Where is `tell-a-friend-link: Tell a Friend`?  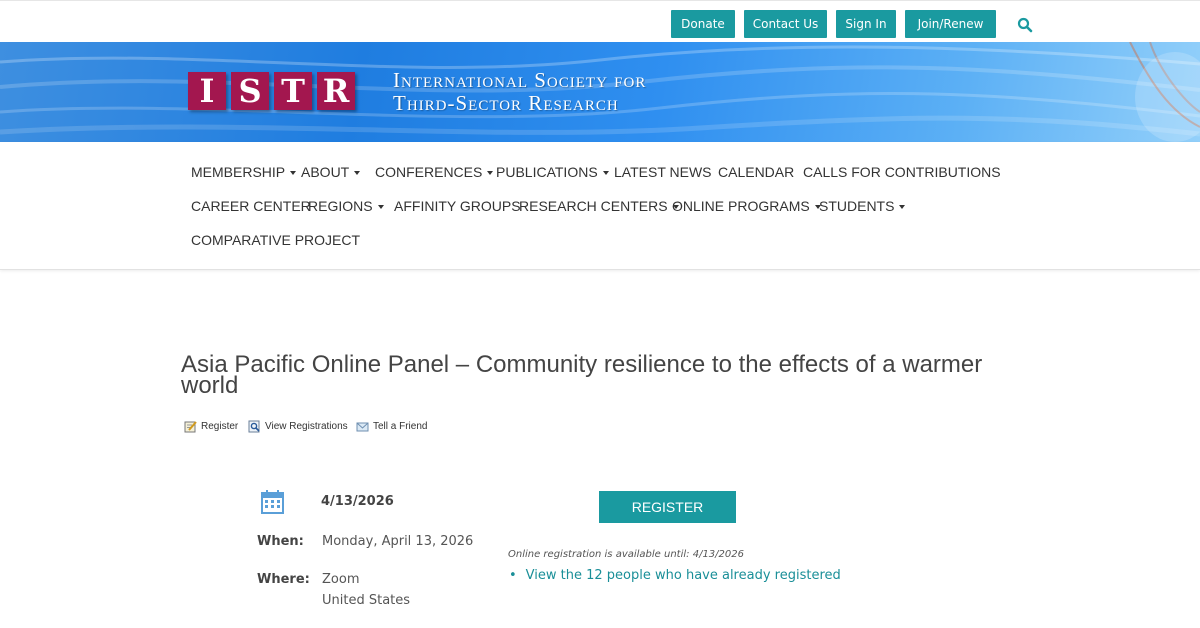
tell-a-friend-link: Tell a Friend is located at coordinates (391, 426).